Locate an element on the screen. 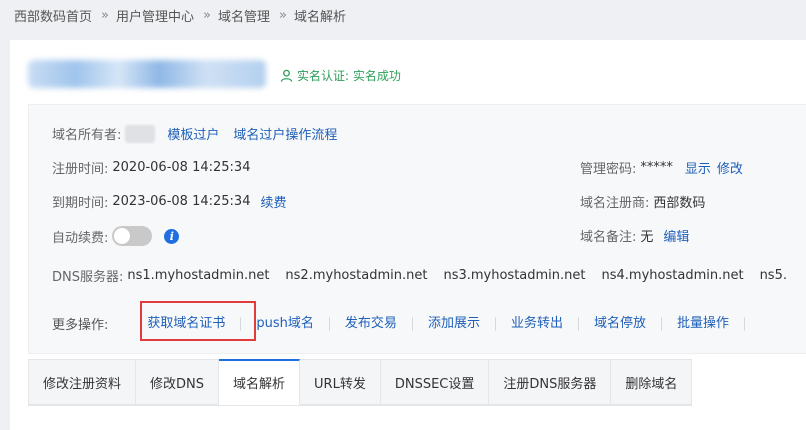 This screenshot has width=806, height=430. breadcrumb-domain-management: 域名管理 is located at coordinates (244, 15).